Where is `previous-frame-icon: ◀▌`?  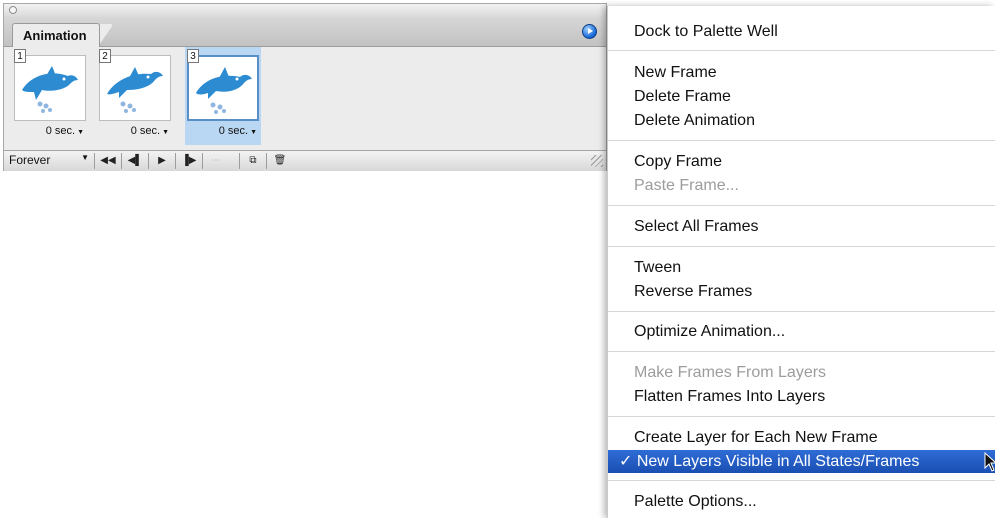
previous-frame-icon: ◀▌ is located at coordinates (135, 160).